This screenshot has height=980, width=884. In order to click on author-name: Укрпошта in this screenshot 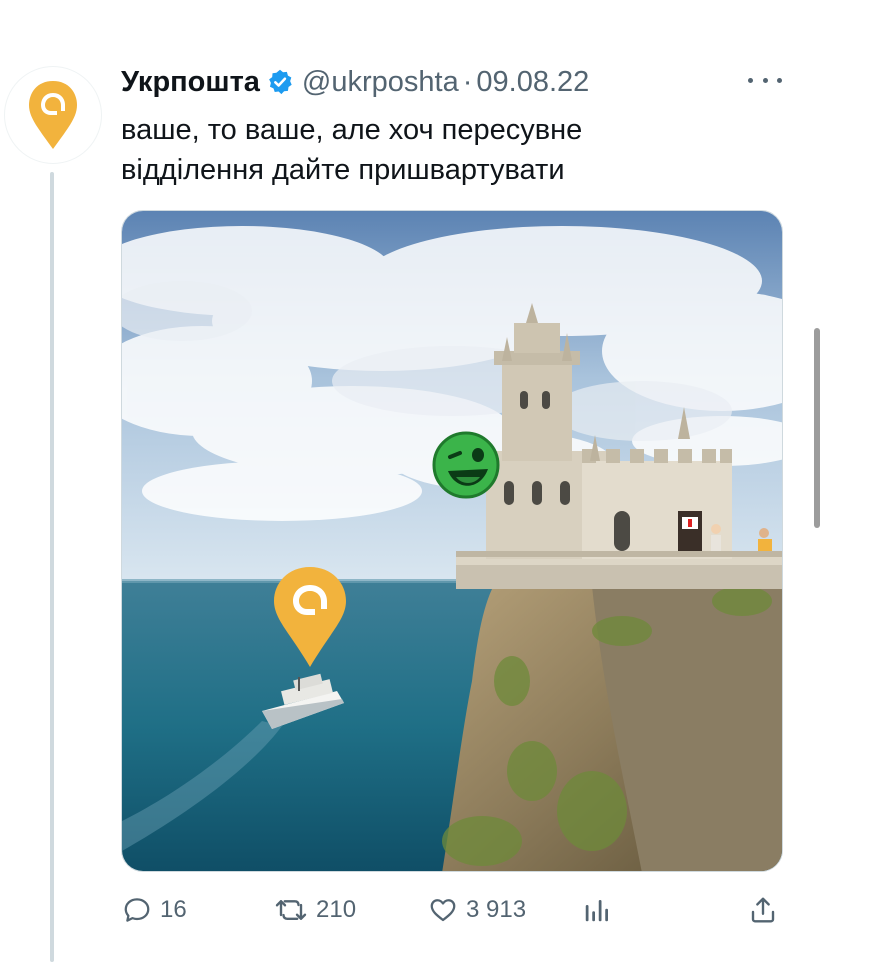, I will do `click(190, 82)`.